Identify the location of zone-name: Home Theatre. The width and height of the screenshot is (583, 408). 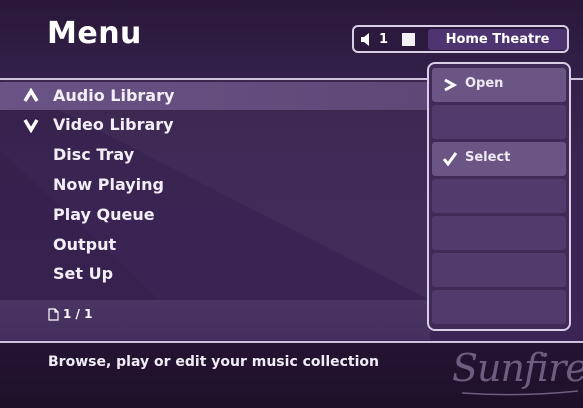
(497, 39).